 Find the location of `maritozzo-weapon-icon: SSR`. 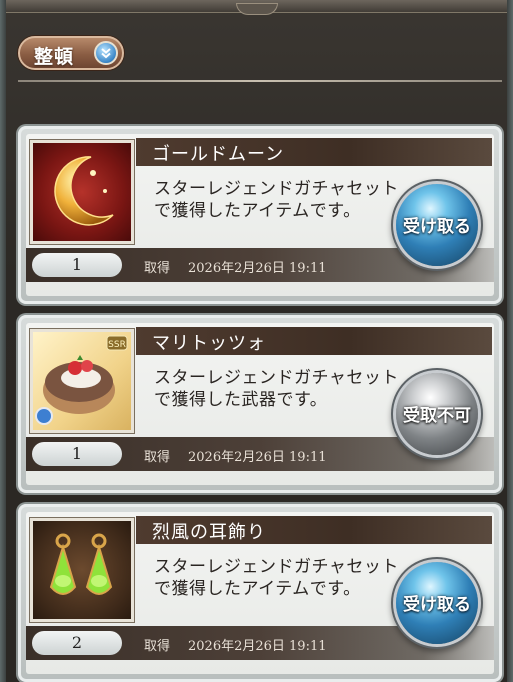

maritozzo-weapon-icon: SSR is located at coordinates (82, 381).